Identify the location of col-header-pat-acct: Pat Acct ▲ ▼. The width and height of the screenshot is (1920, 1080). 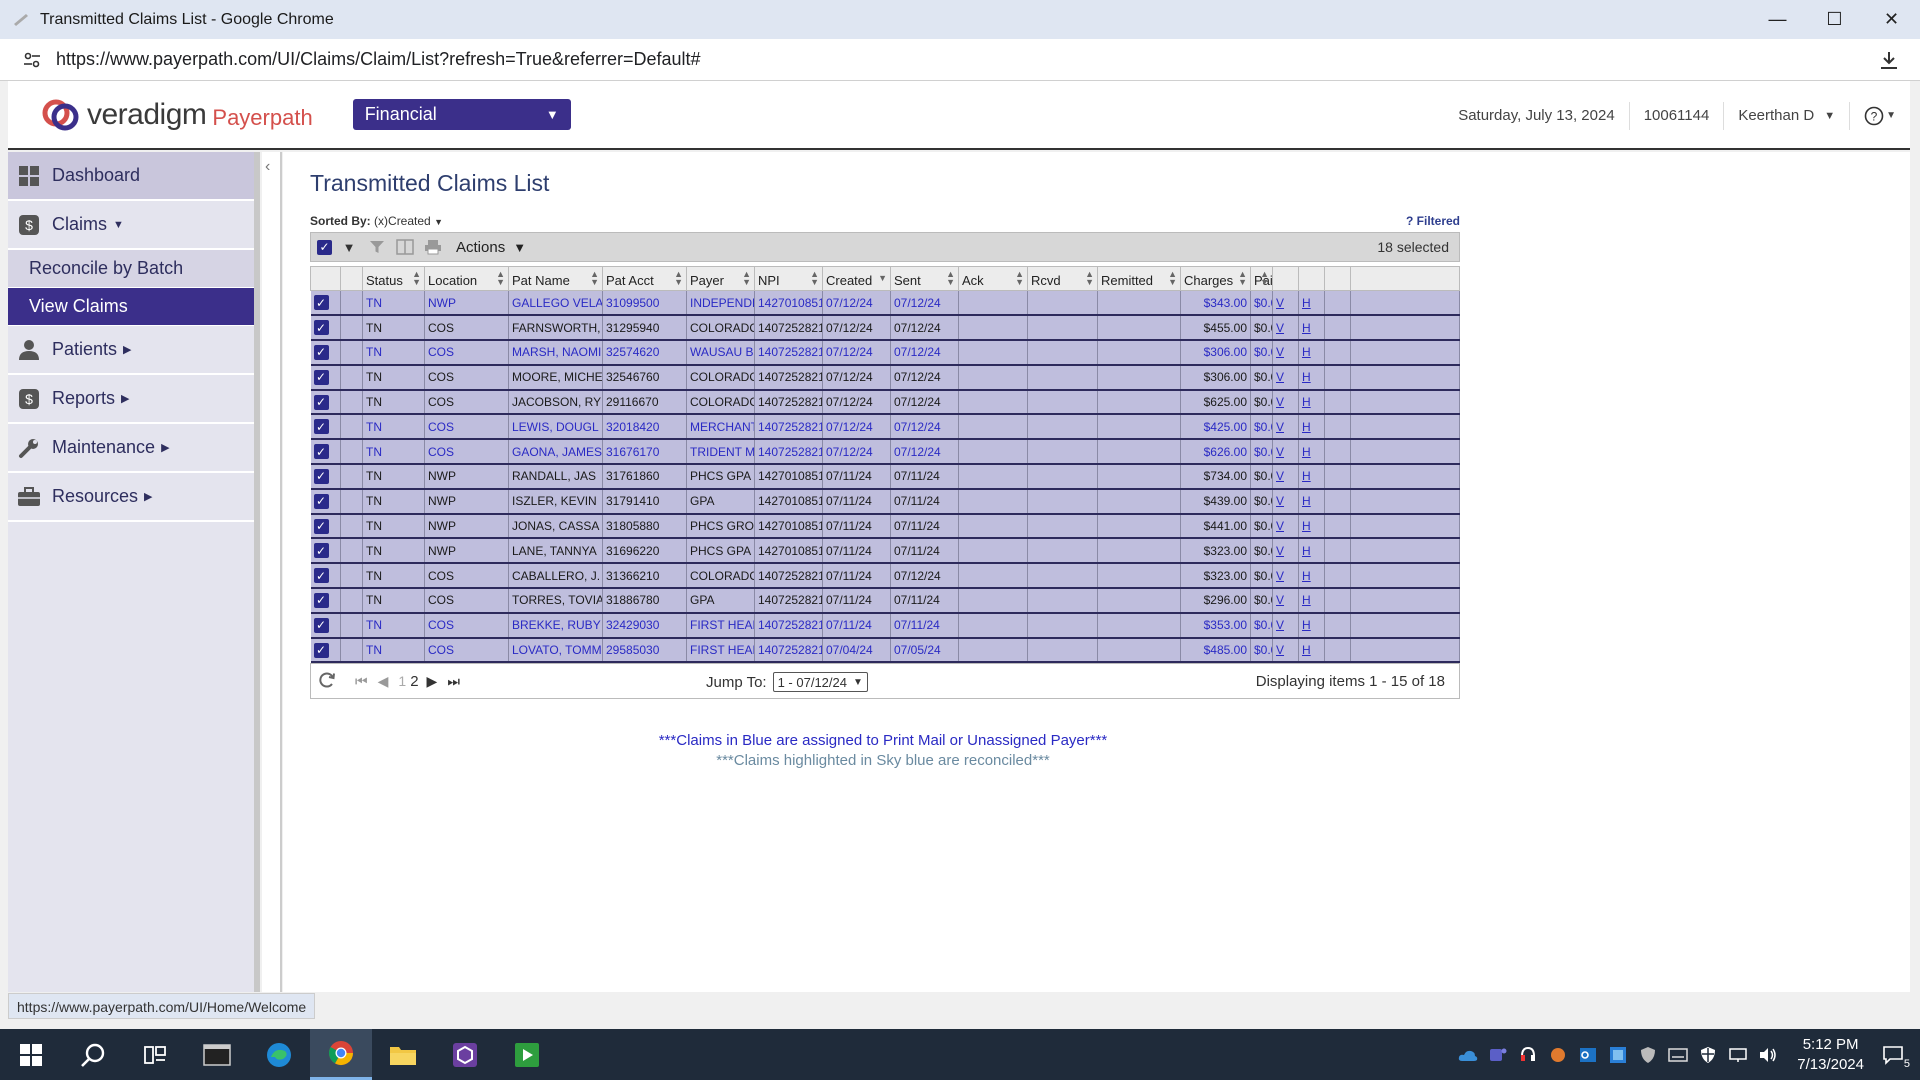
(644, 278).